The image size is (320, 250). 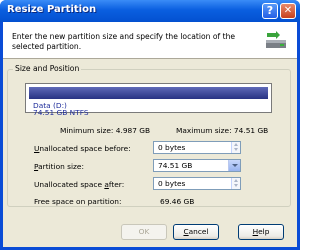 I want to click on window-title: Resize Partition, so click(x=52, y=9).